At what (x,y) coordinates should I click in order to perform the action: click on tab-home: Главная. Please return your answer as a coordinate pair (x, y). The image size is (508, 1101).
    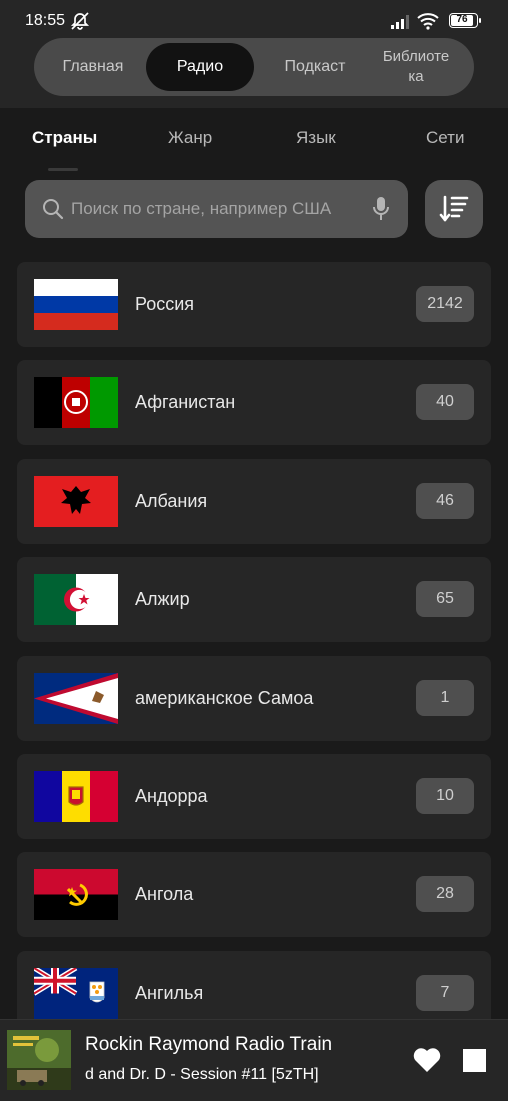
    Looking at the image, I should click on (93, 67).